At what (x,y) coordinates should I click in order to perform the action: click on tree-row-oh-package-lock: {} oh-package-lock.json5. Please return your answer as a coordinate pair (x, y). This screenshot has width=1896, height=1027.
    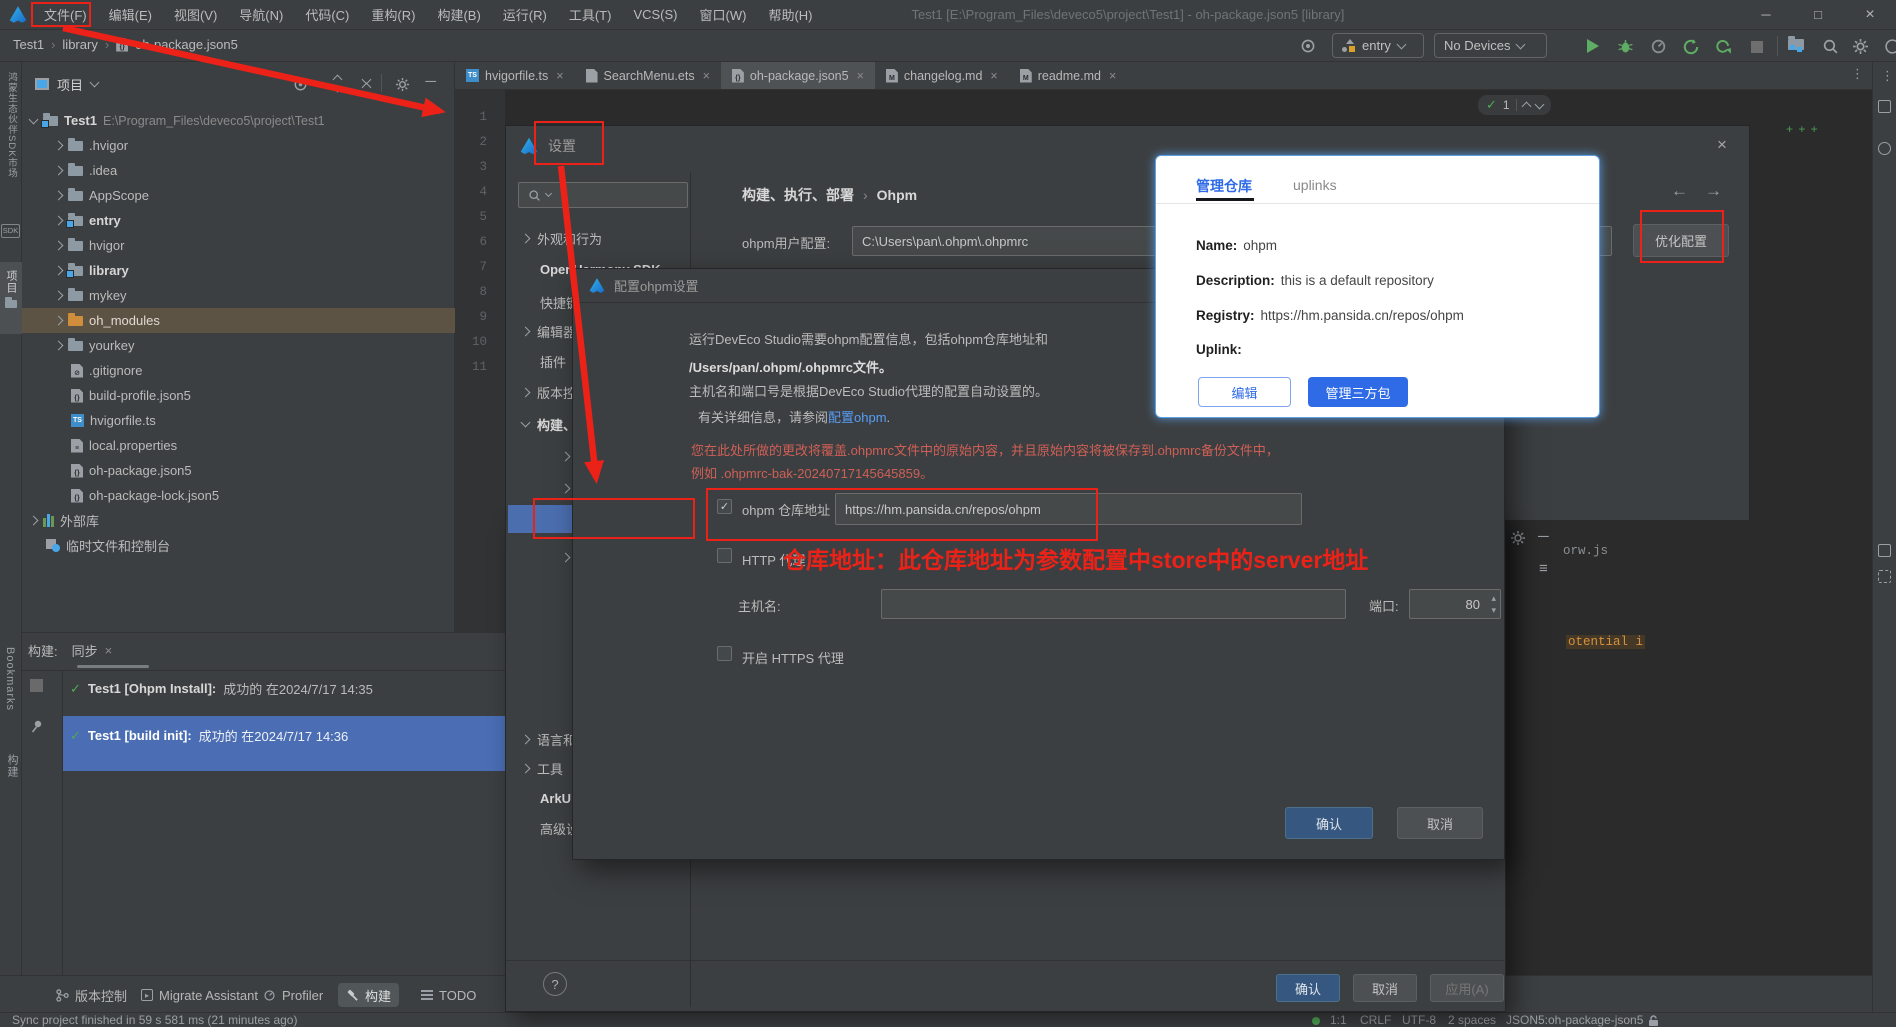
    Looking at the image, I should click on (238, 495).